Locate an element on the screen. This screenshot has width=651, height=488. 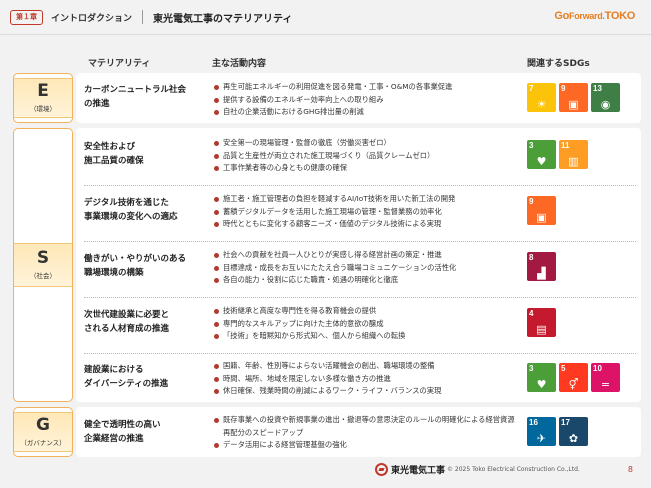
sdg-icon-group: 3 ♥ 5 ⚥ 10 = is located at coordinates (573, 377).